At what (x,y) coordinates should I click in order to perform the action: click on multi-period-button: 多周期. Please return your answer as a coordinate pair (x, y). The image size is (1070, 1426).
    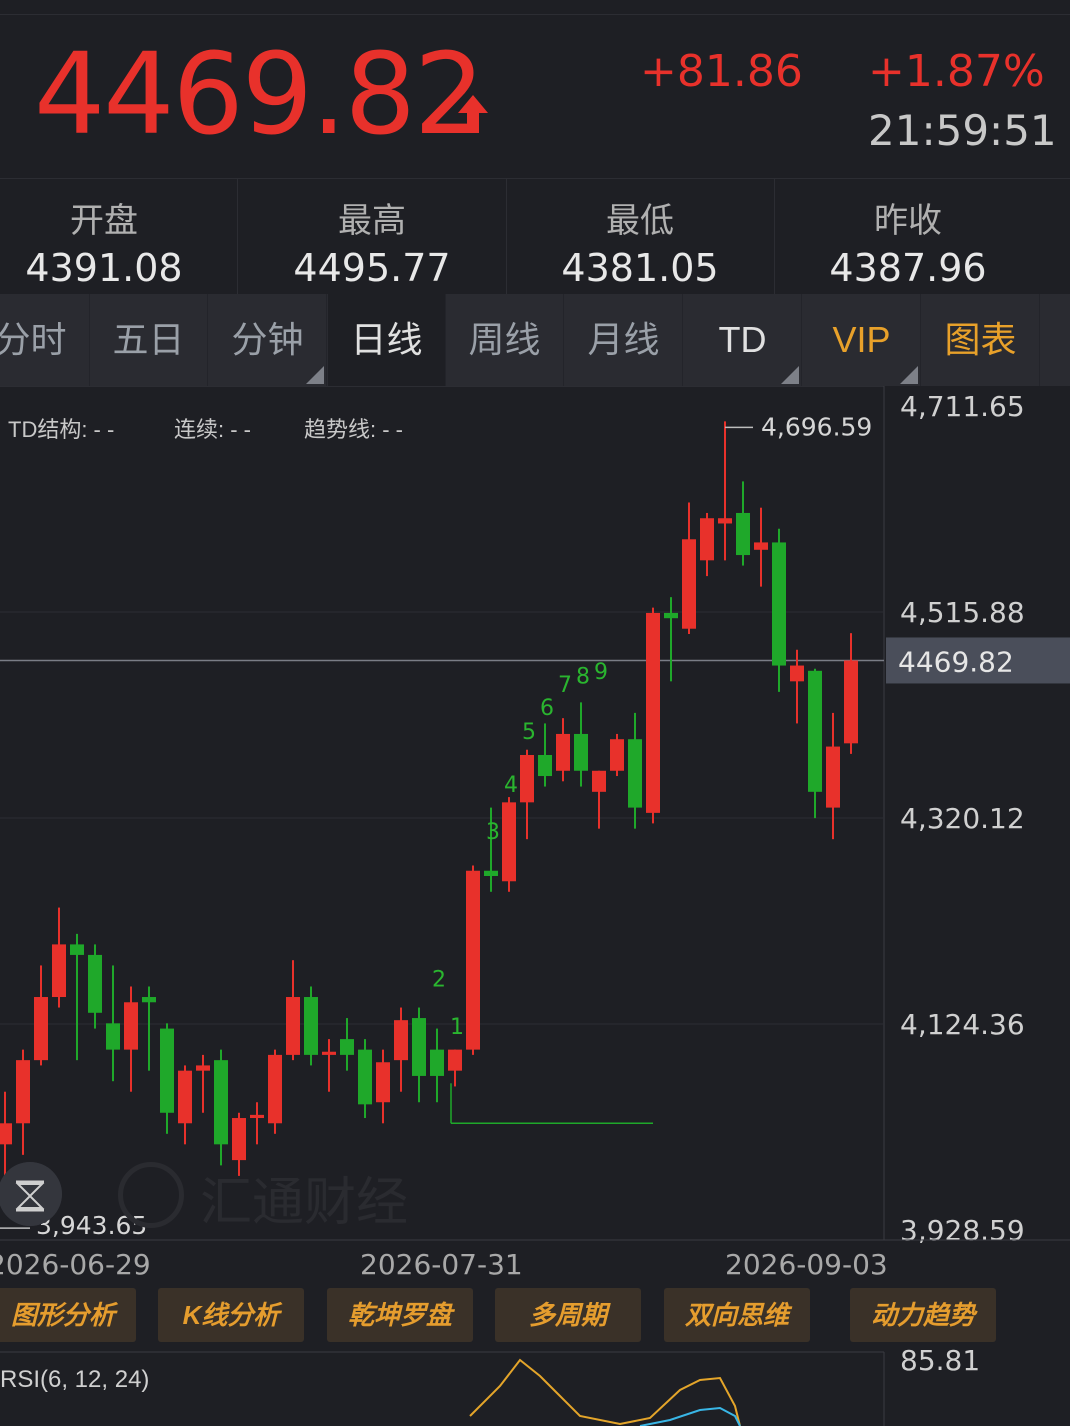
    Looking at the image, I should click on (568, 1315).